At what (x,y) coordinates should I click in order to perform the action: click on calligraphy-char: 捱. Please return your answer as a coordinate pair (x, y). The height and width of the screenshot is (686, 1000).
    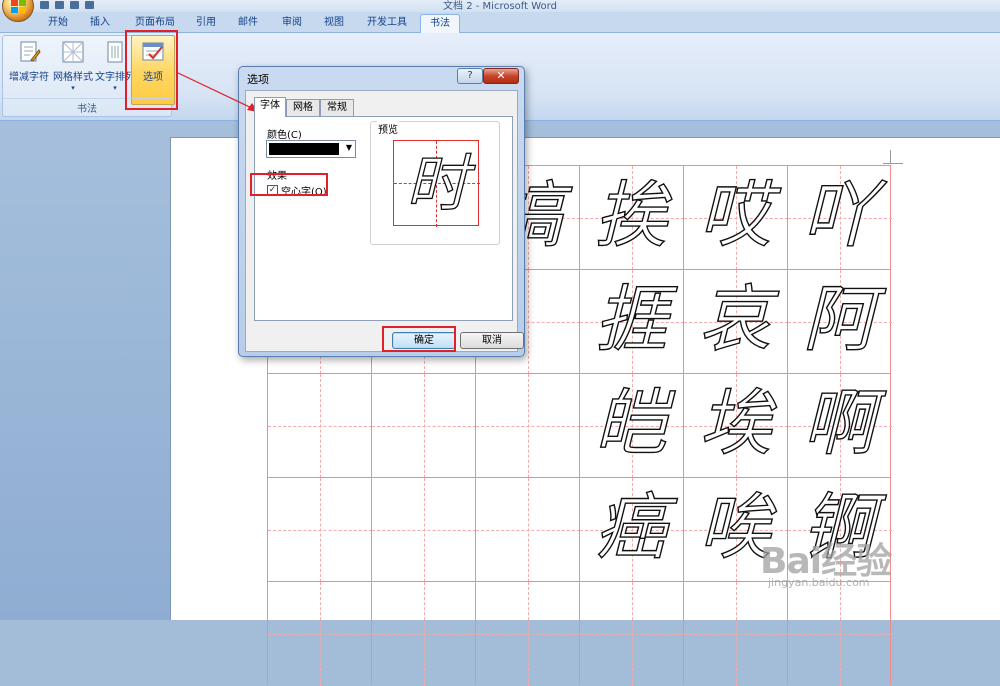
    Looking at the image, I should click on (630, 318).